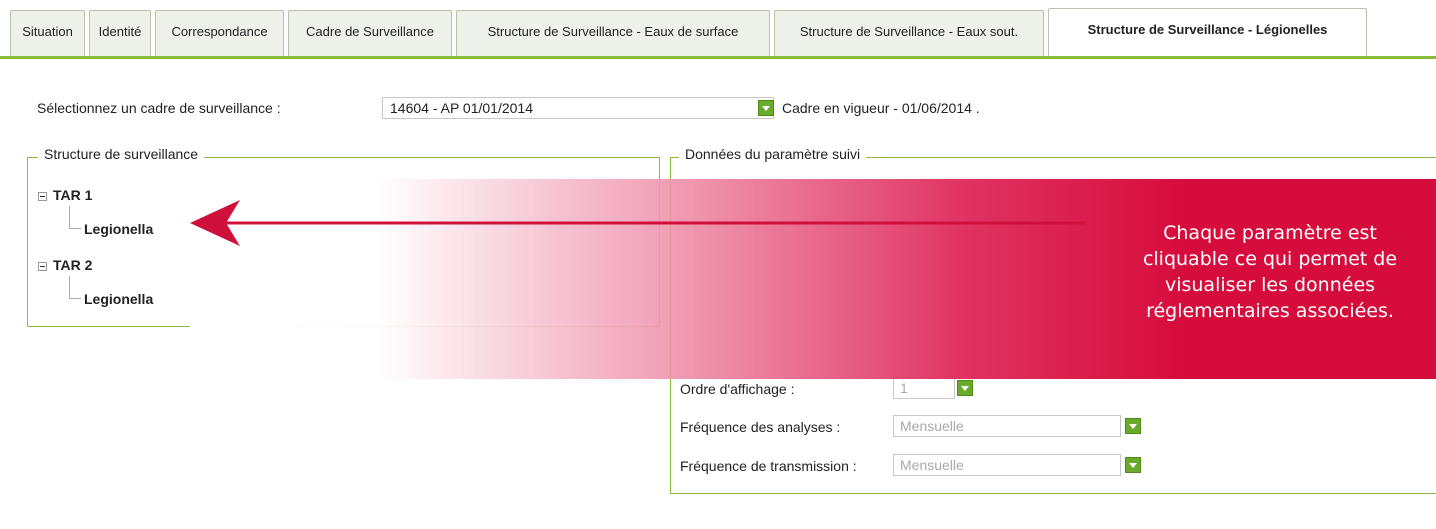 Image resolution: width=1436 pixels, height=529 pixels. I want to click on callout-arrow-icon, so click(637, 223).